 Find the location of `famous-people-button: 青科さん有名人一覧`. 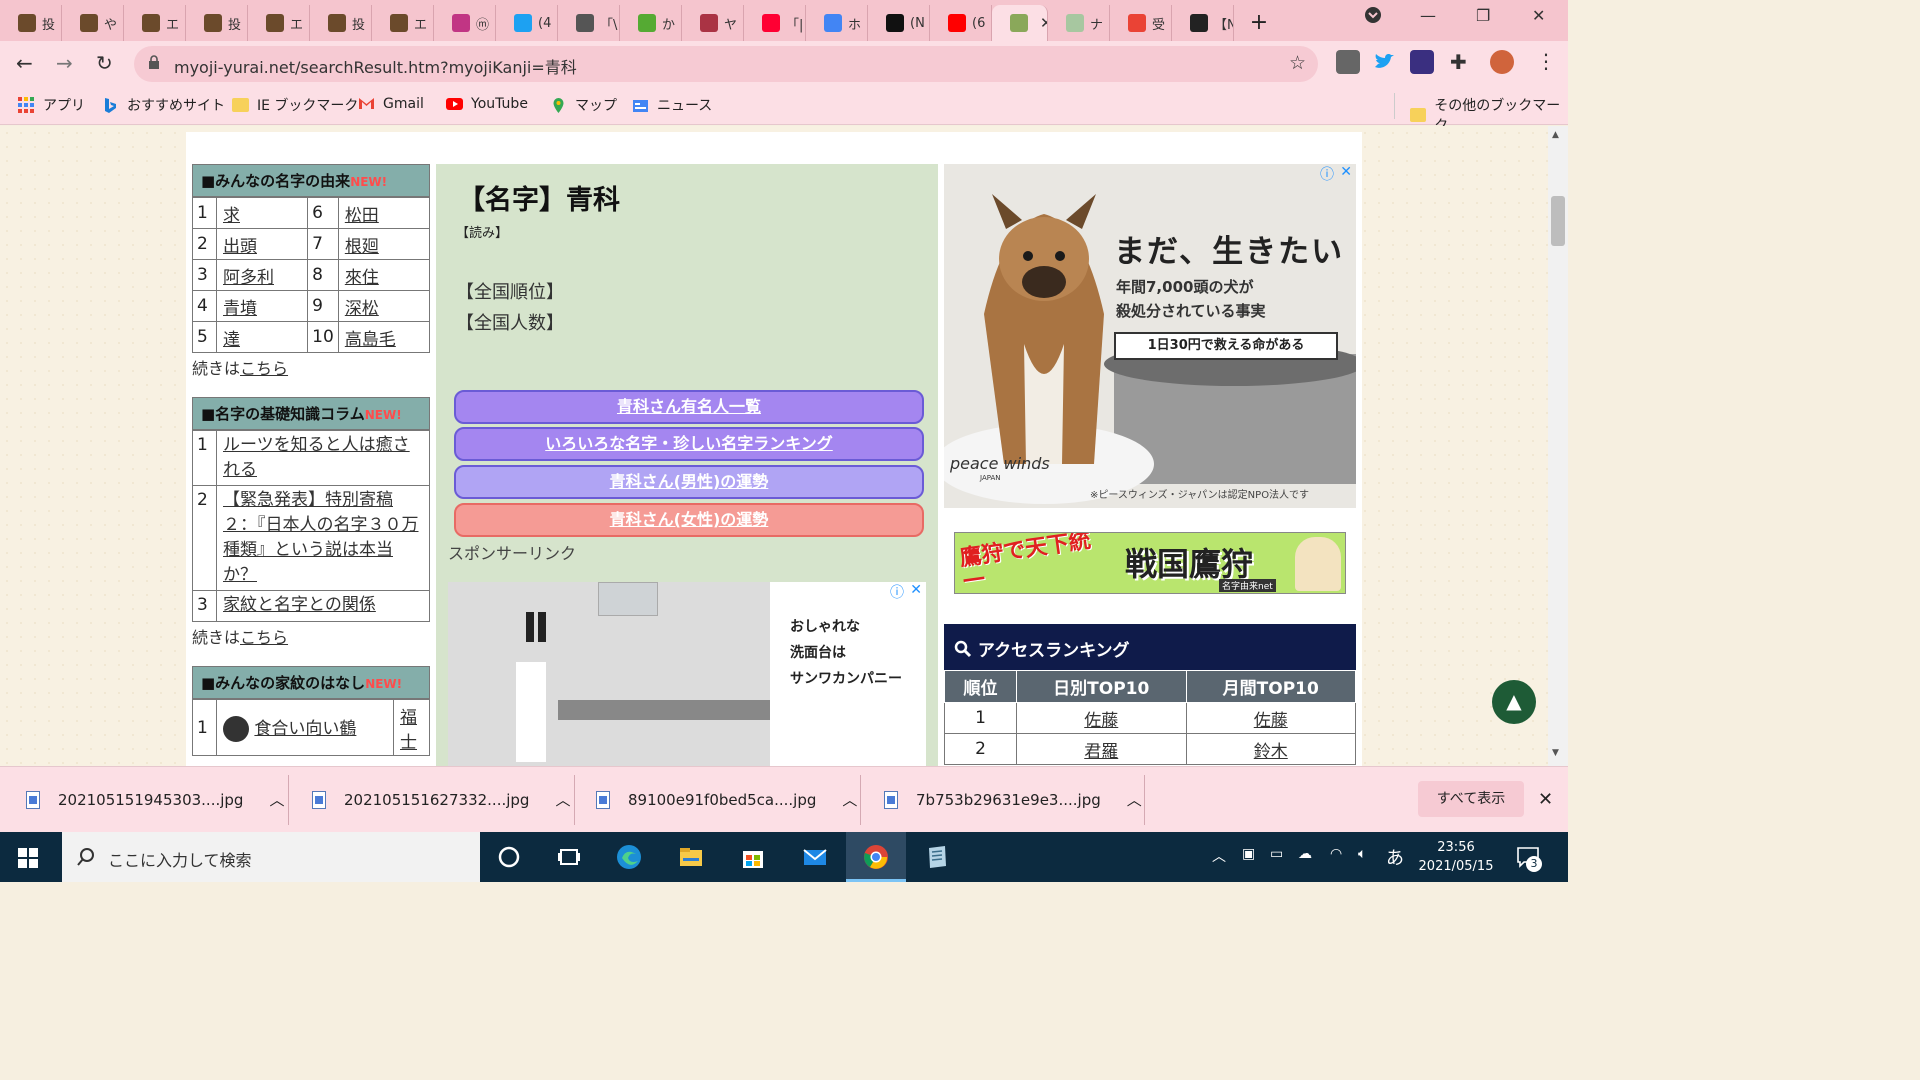

famous-people-button: 青科さん有名人一覧 is located at coordinates (689, 407).